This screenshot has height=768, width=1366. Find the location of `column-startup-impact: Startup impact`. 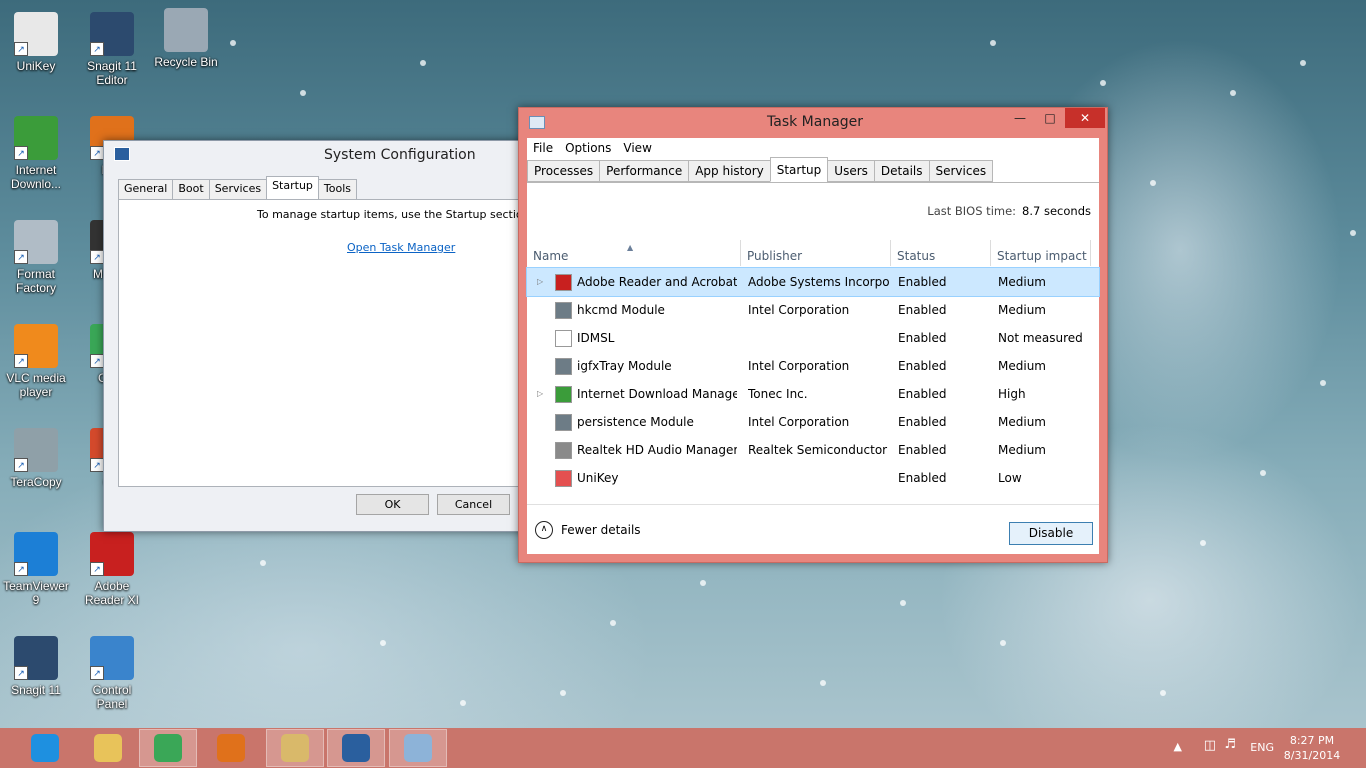

column-startup-impact: Startup impact is located at coordinates (1041, 253).